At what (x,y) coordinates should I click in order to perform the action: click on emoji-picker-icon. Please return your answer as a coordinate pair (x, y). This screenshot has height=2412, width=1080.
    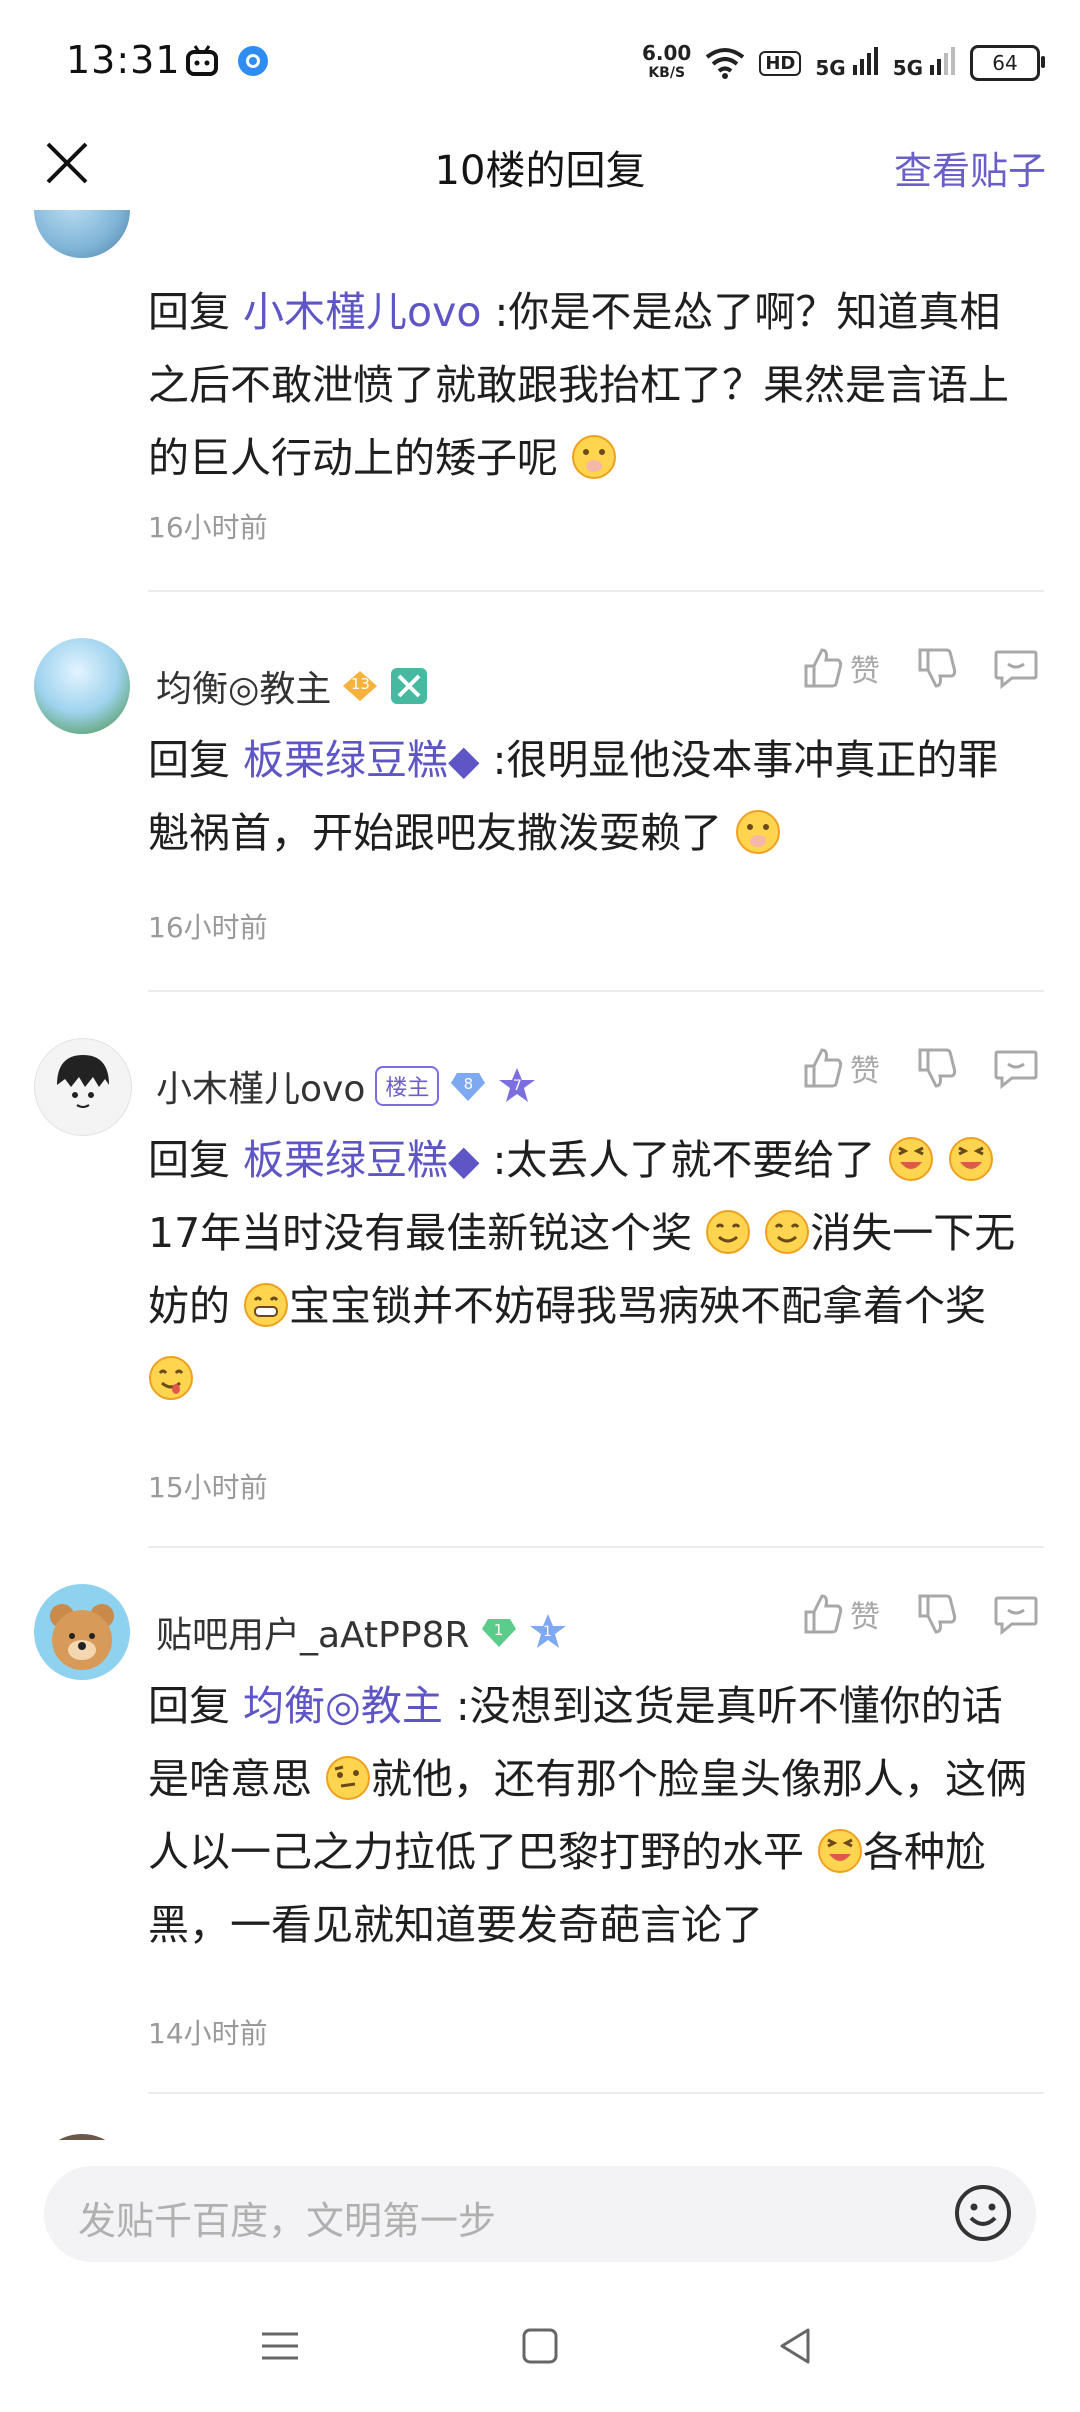
    Looking at the image, I should click on (983, 2213).